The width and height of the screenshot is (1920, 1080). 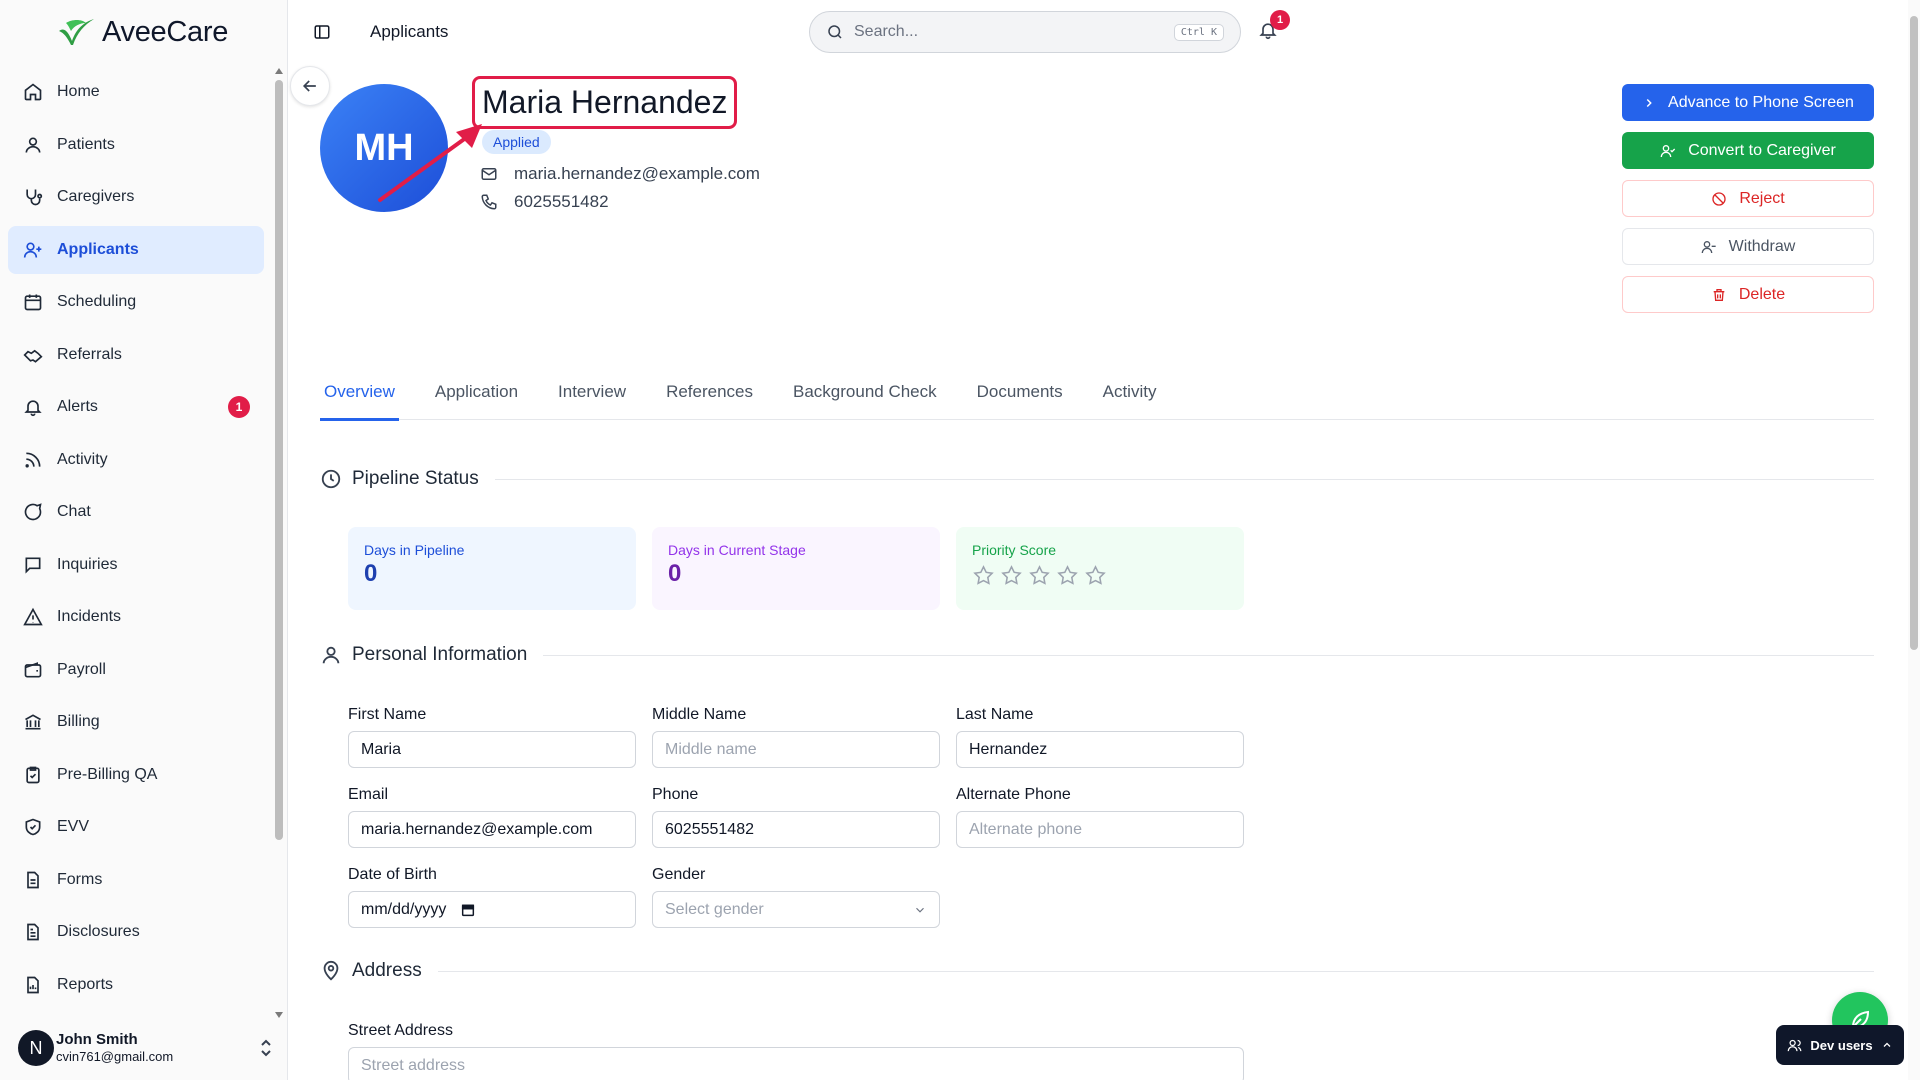 What do you see at coordinates (136, 197) in the screenshot?
I see `sidebar-item-caregivers: Caregivers` at bounding box center [136, 197].